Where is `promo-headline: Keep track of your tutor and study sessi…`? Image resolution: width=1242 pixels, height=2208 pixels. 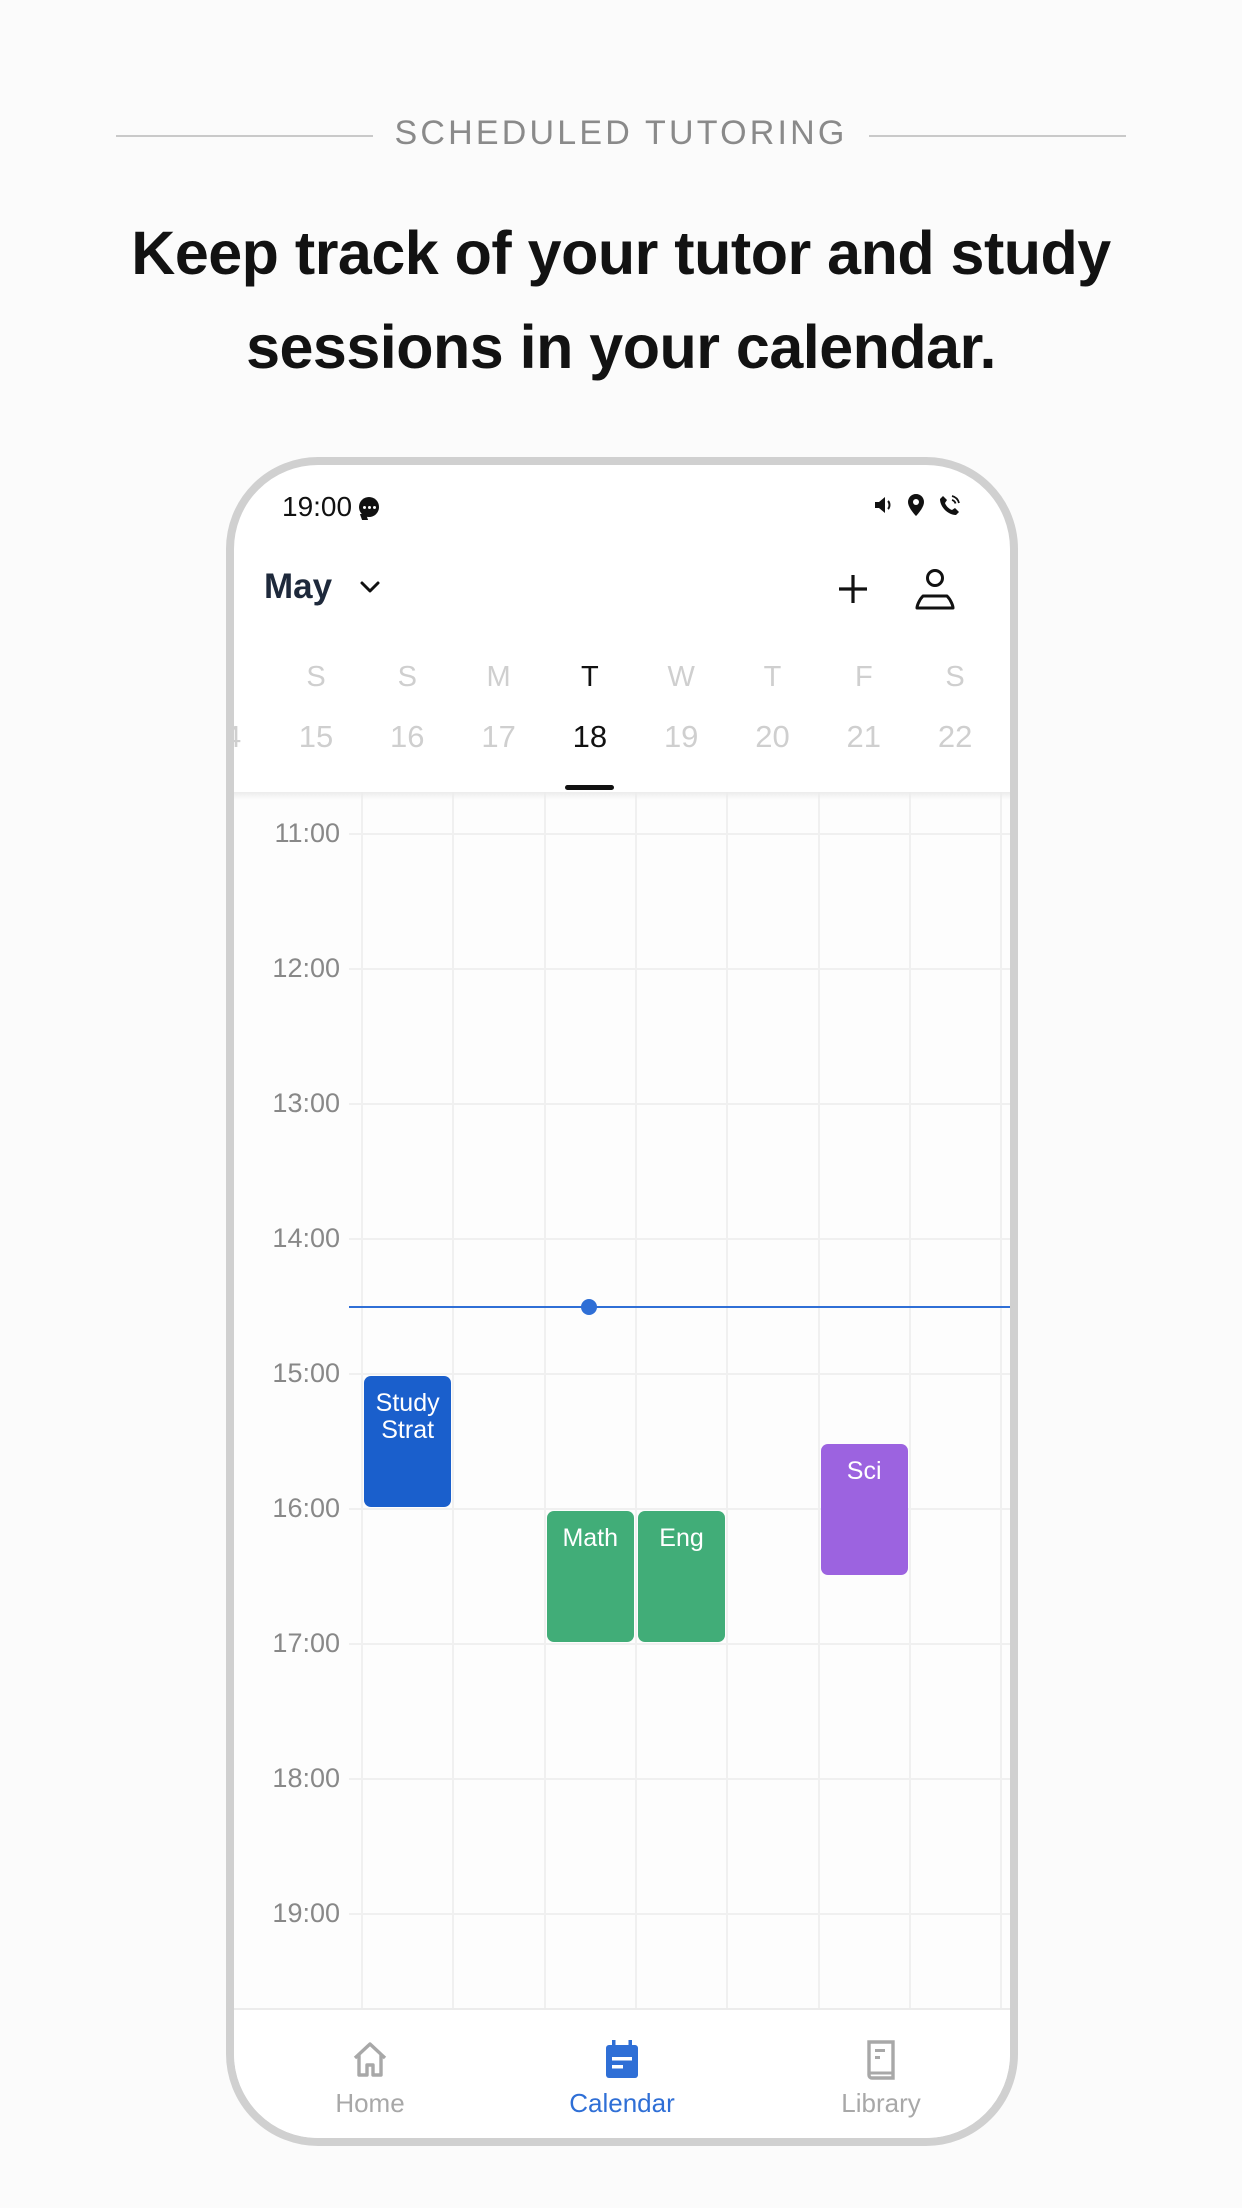 promo-headline: Keep track of your tutor and study sessi… is located at coordinates (621, 300).